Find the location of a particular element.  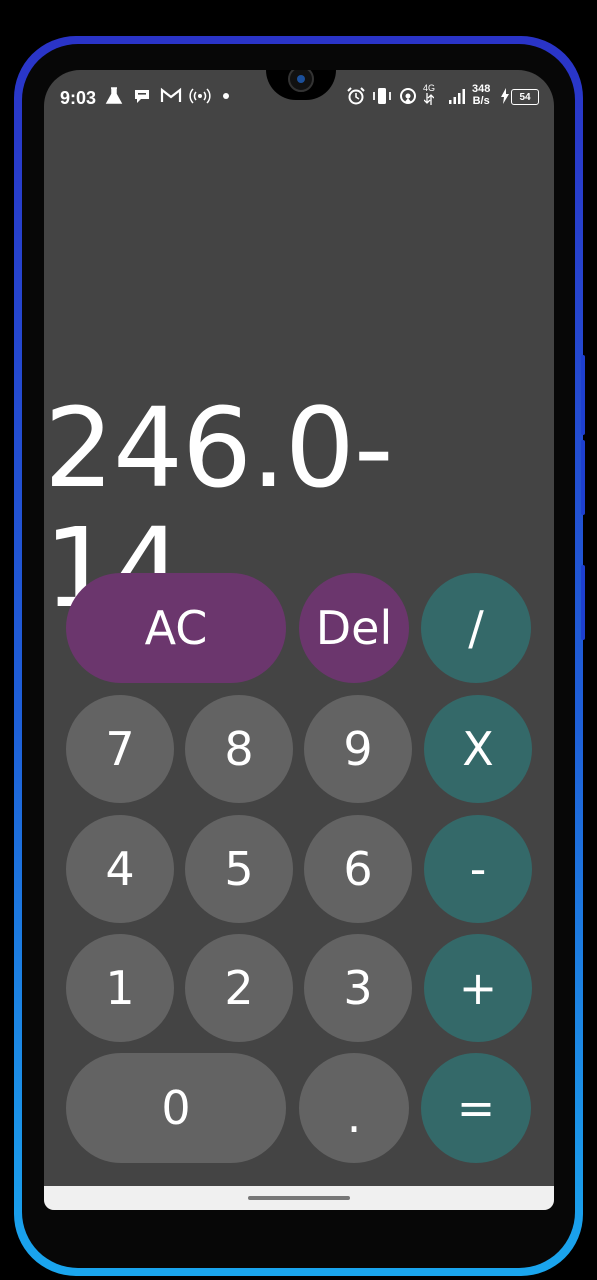

digit-7-button: 7 is located at coordinates (120, 749).